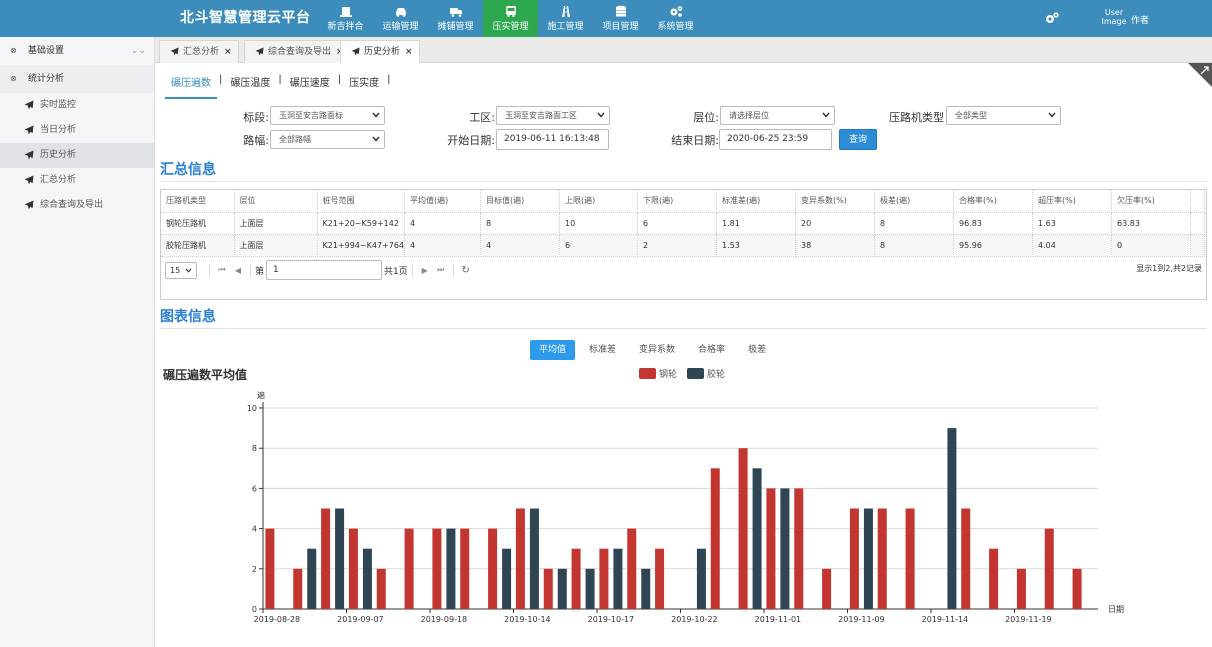 The width and height of the screenshot is (1212, 647). Describe the element at coordinates (993, 201) in the screenshot. I see `column-header: 合格率(%)` at that location.